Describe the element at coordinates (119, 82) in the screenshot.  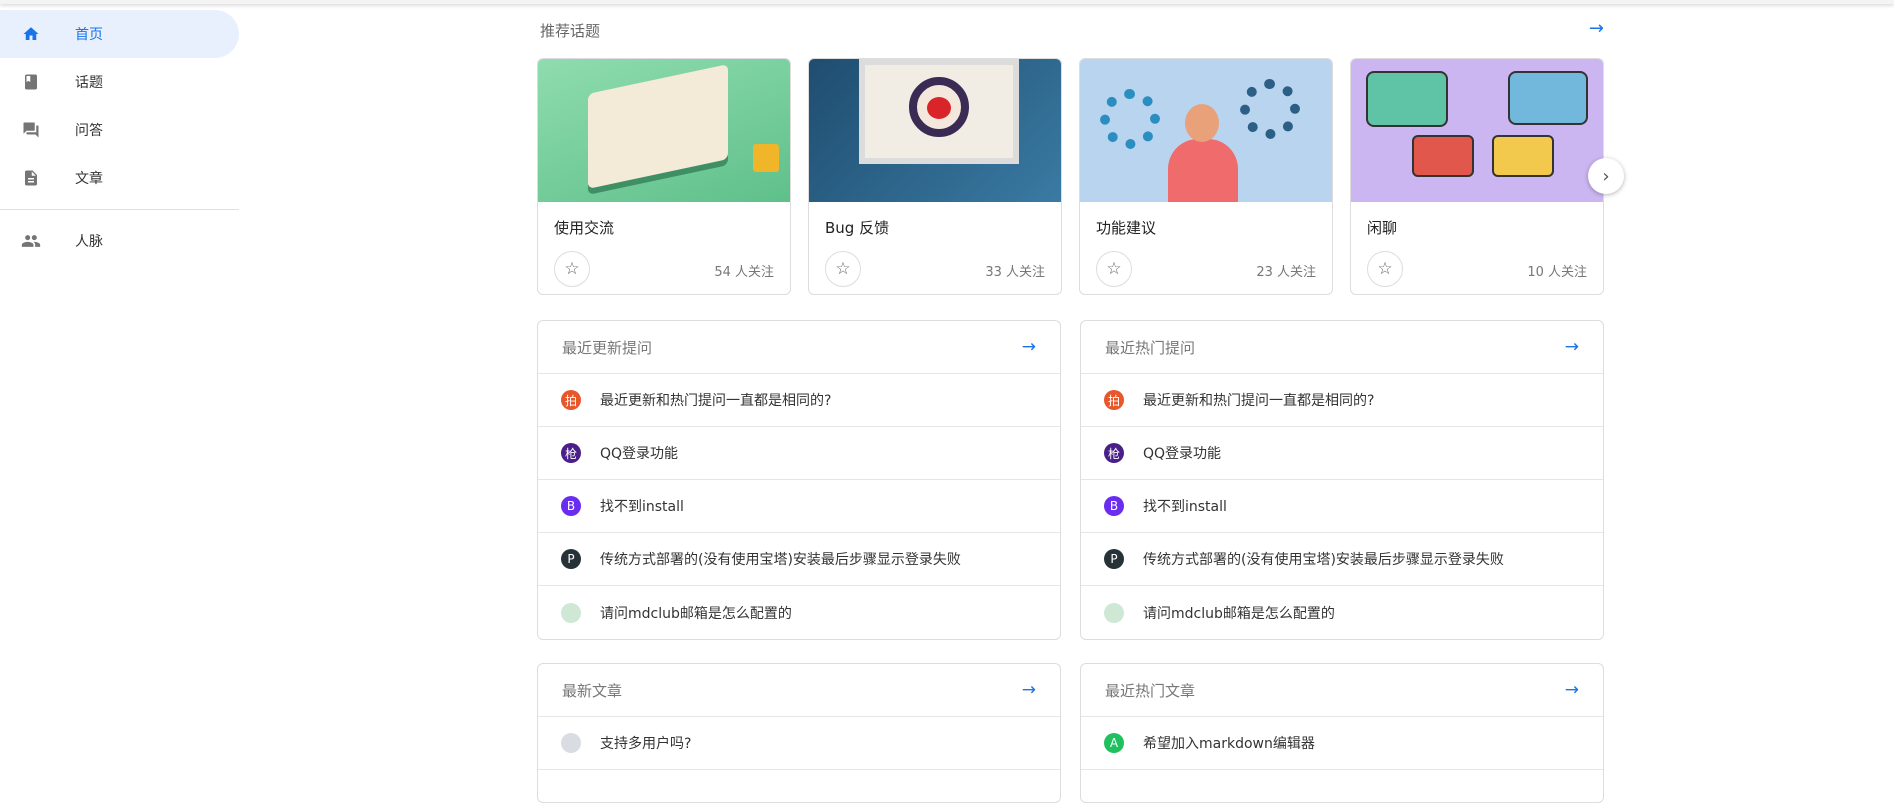
I see `sidebar-item-topics: 话题` at that location.